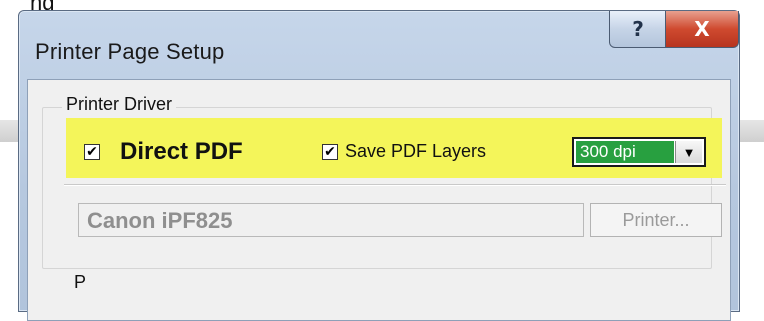  I want to click on chevron-down-icon: ▼, so click(689, 152).